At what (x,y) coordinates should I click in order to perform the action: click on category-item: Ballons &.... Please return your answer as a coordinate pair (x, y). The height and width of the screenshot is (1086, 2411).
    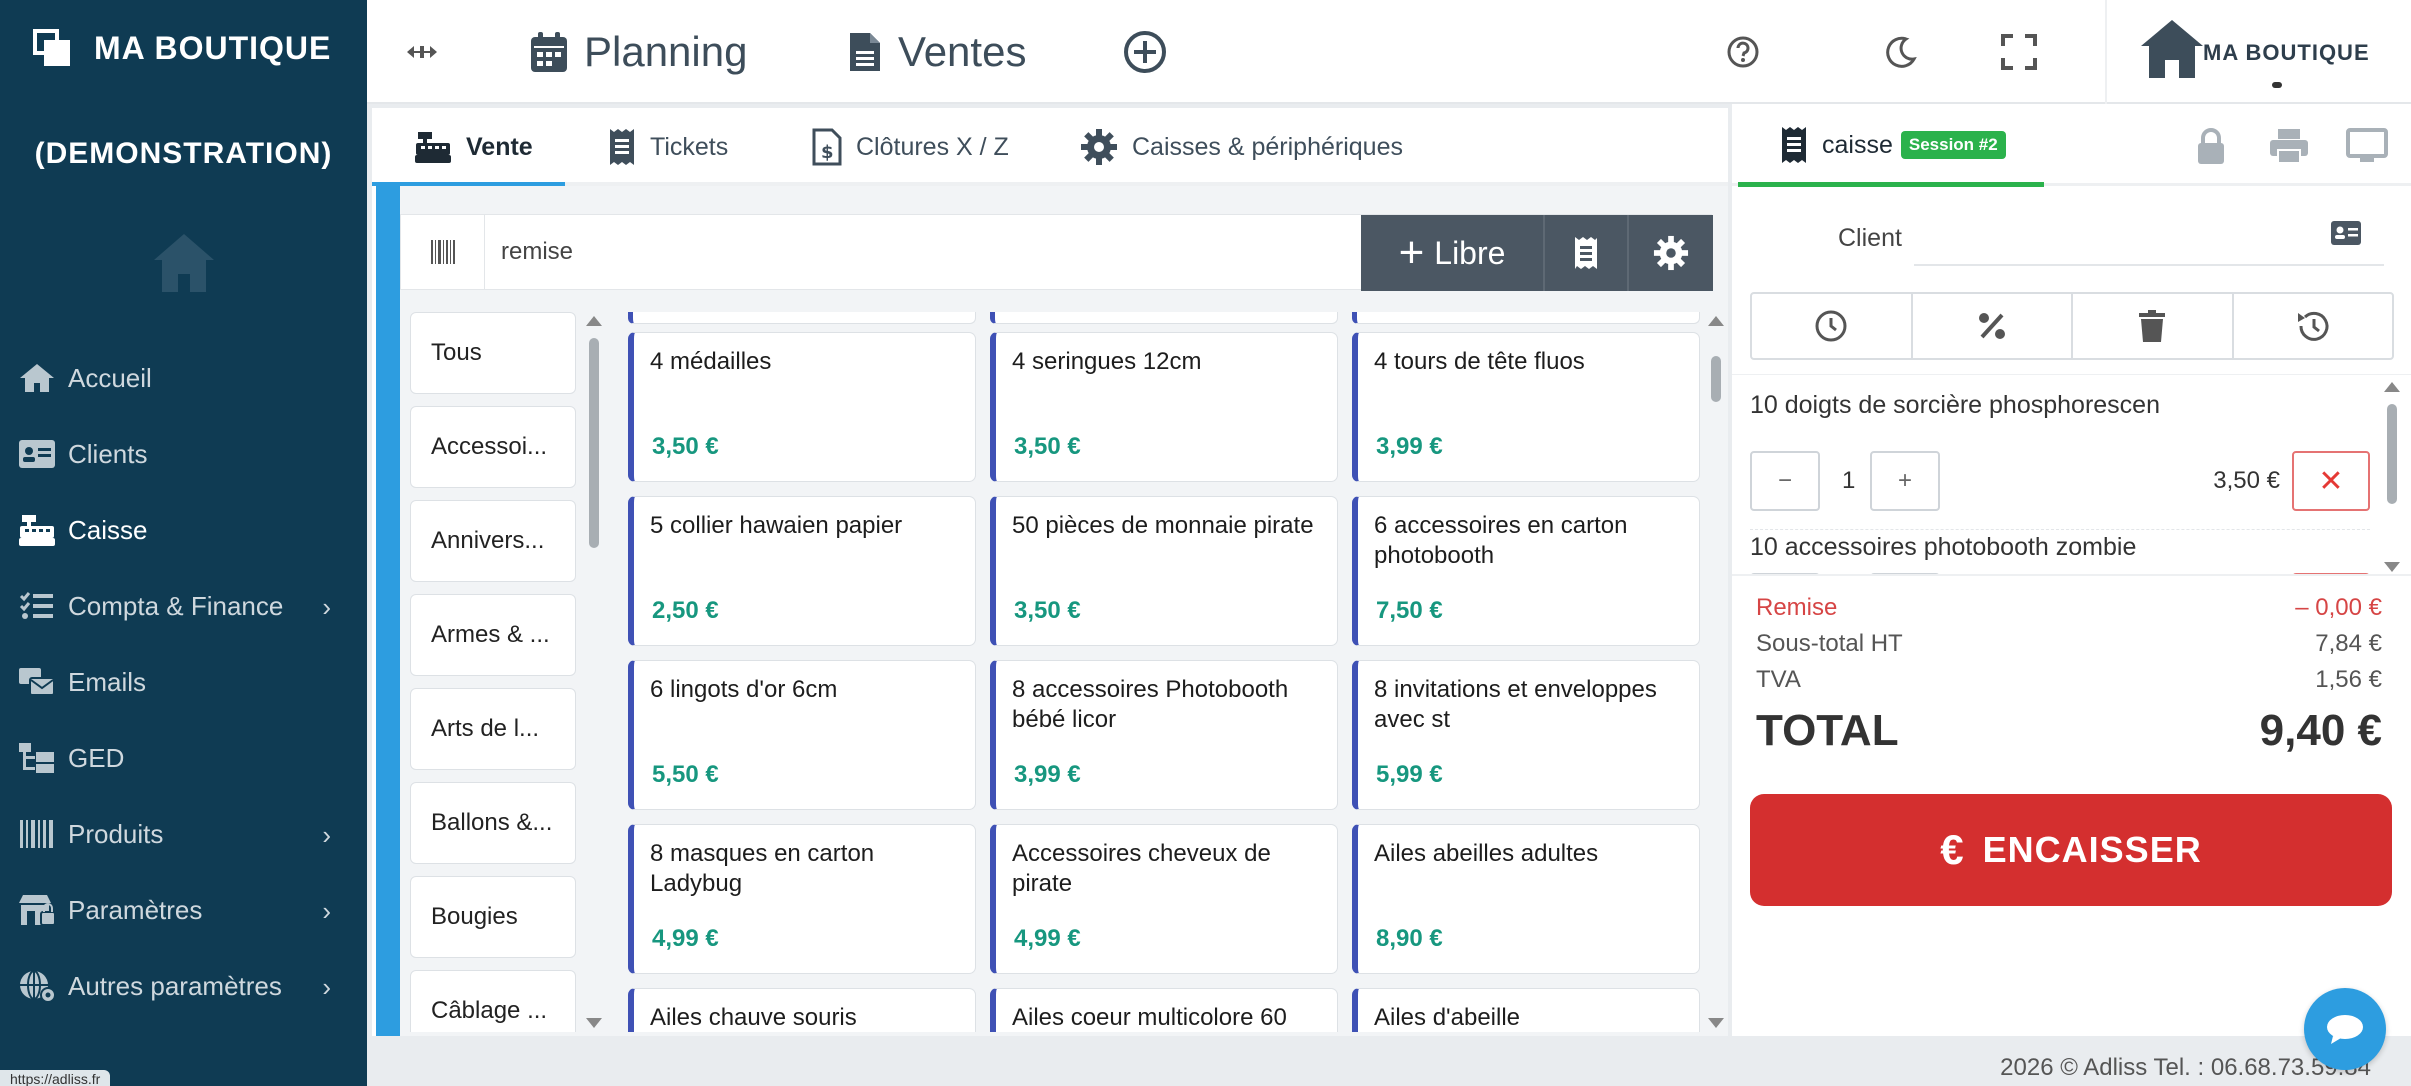
    Looking at the image, I should click on (493, 823).